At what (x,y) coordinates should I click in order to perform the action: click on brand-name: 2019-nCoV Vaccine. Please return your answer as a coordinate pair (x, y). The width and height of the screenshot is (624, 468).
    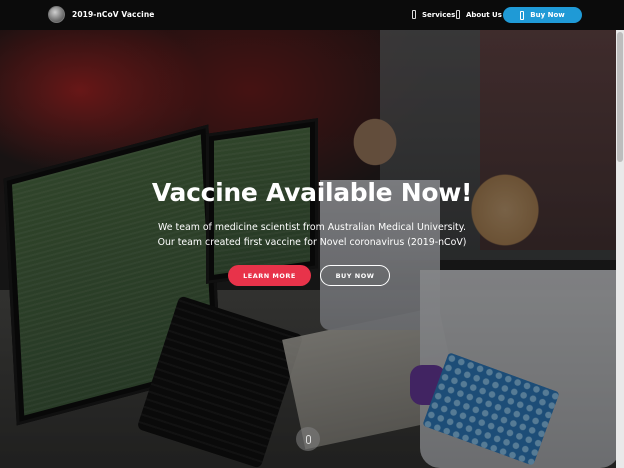
    Looking at the image, I should click on (113, 14).